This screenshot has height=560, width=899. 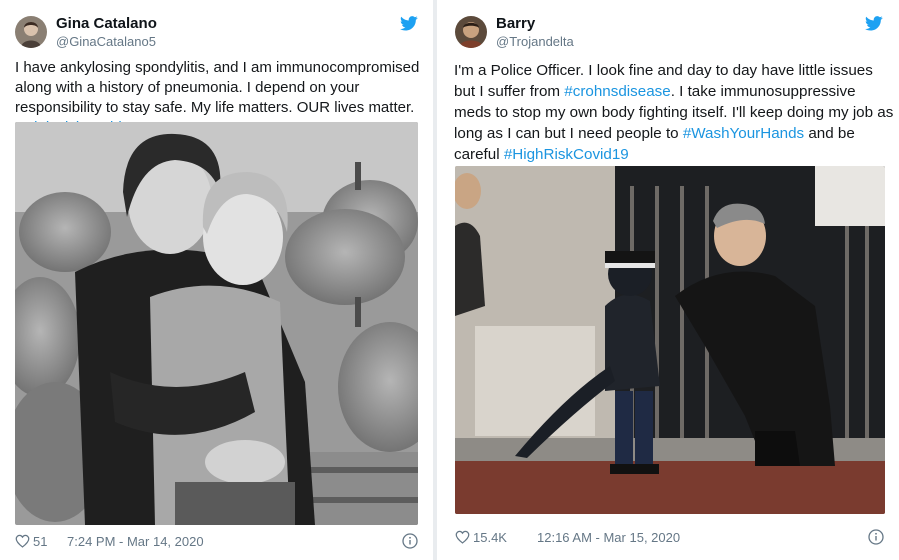 What do you see at coordinates (669, 34) in the screenshot?
I see `tweet-header: Barry @Trojandelta` at bounding box center [669, 34].